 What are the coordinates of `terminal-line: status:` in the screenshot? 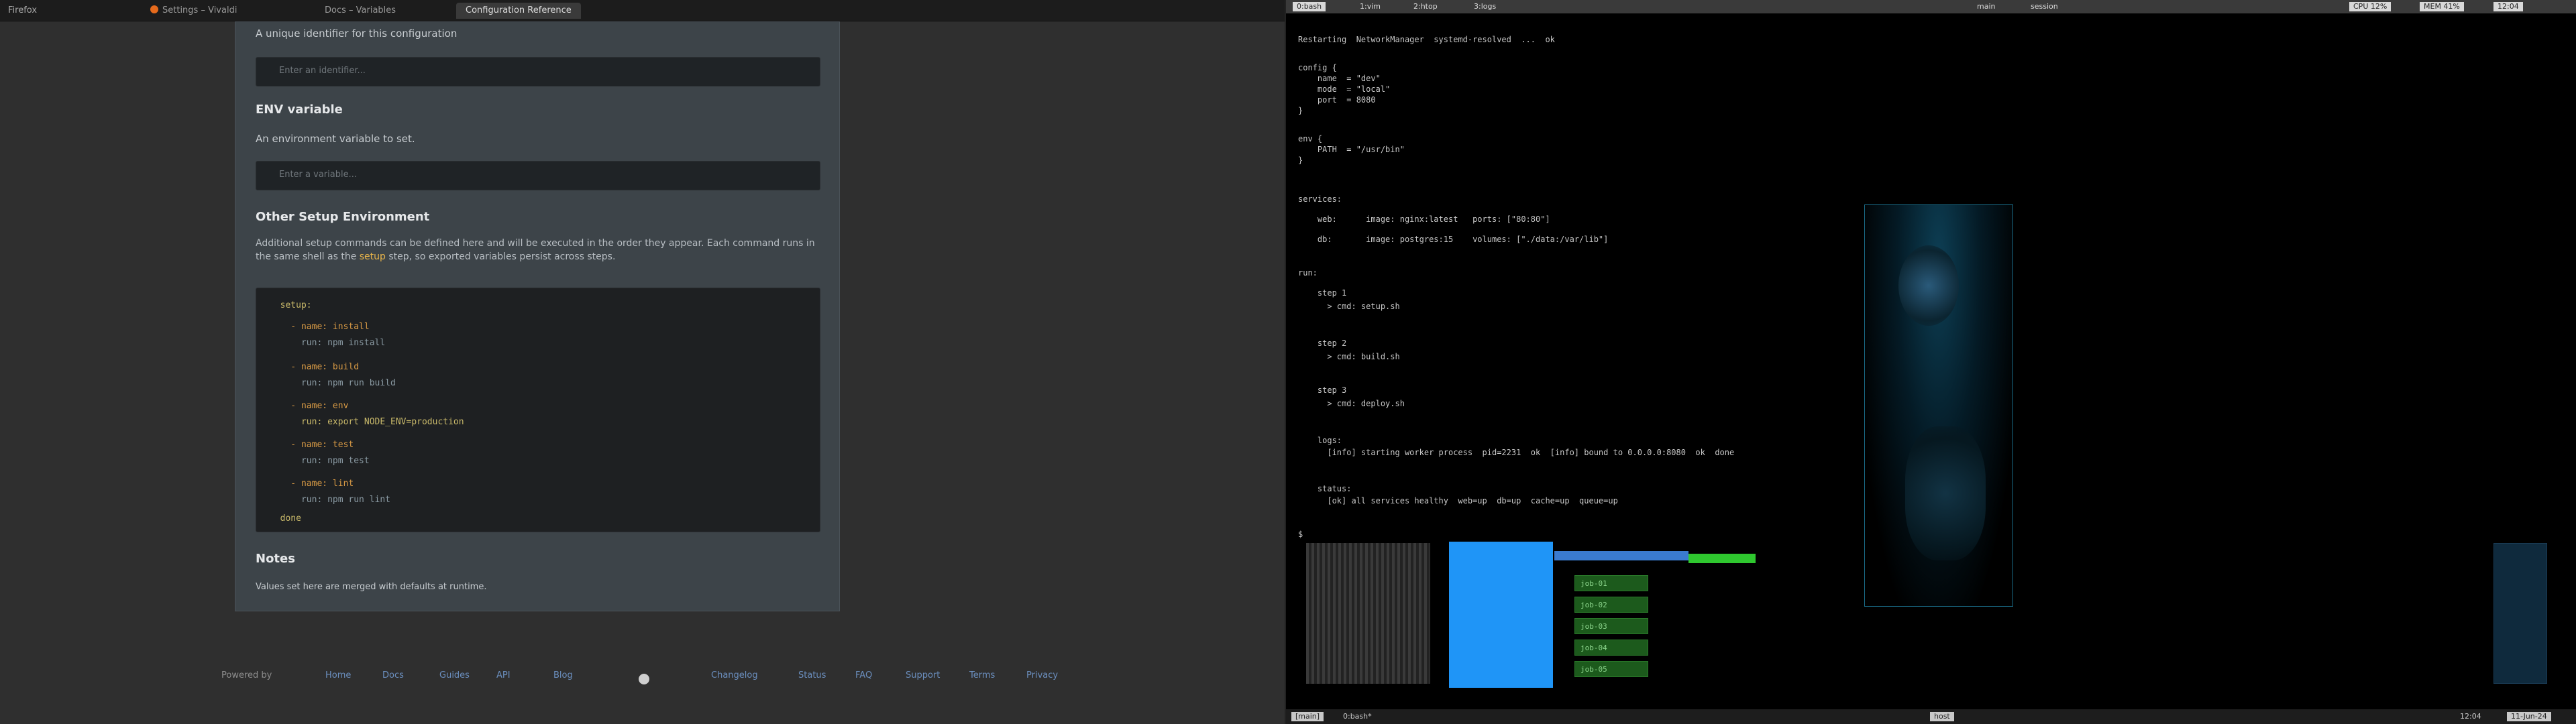 It's located at (1325, 488).